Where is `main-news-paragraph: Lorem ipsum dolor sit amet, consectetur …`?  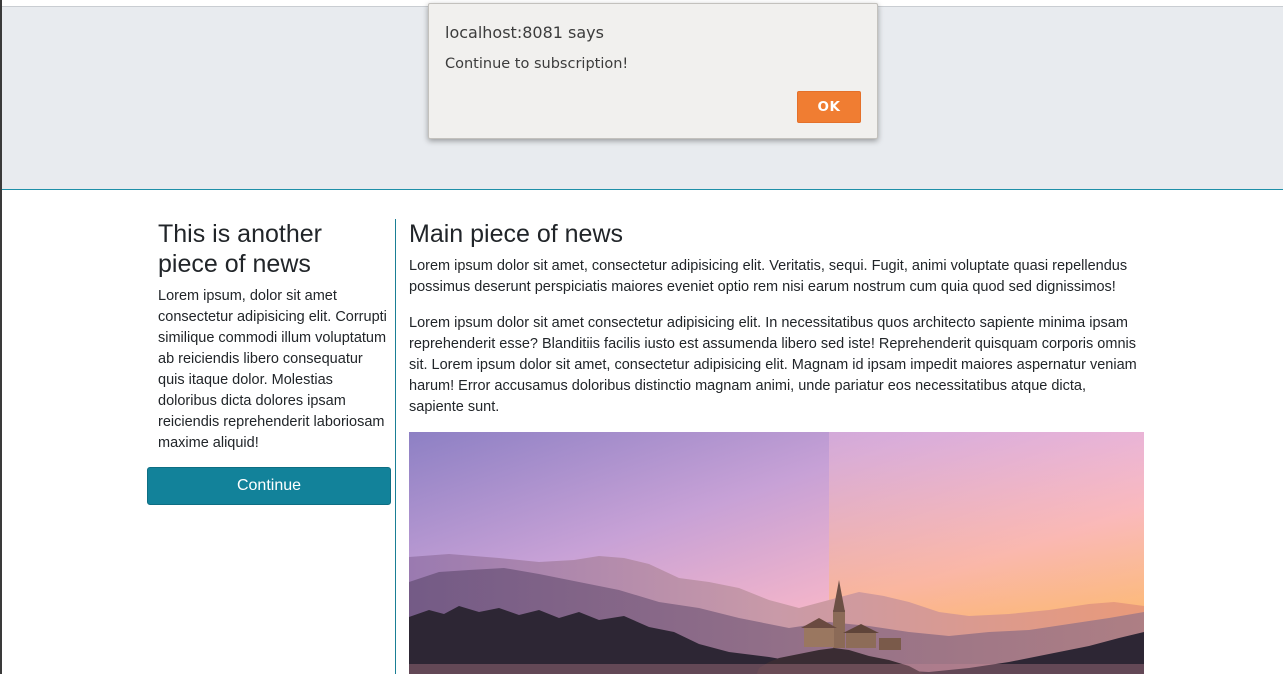 main-news-paragraph: Lorem ipsum dolor sit amet, consectetur … is located at coordinates (768, 276).